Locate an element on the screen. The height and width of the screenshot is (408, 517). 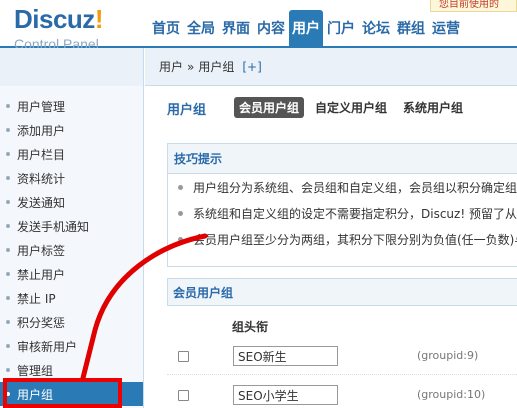
sidebar-item-send-sms-notice: 发送手机通知 is located at coordinates (71, 226).